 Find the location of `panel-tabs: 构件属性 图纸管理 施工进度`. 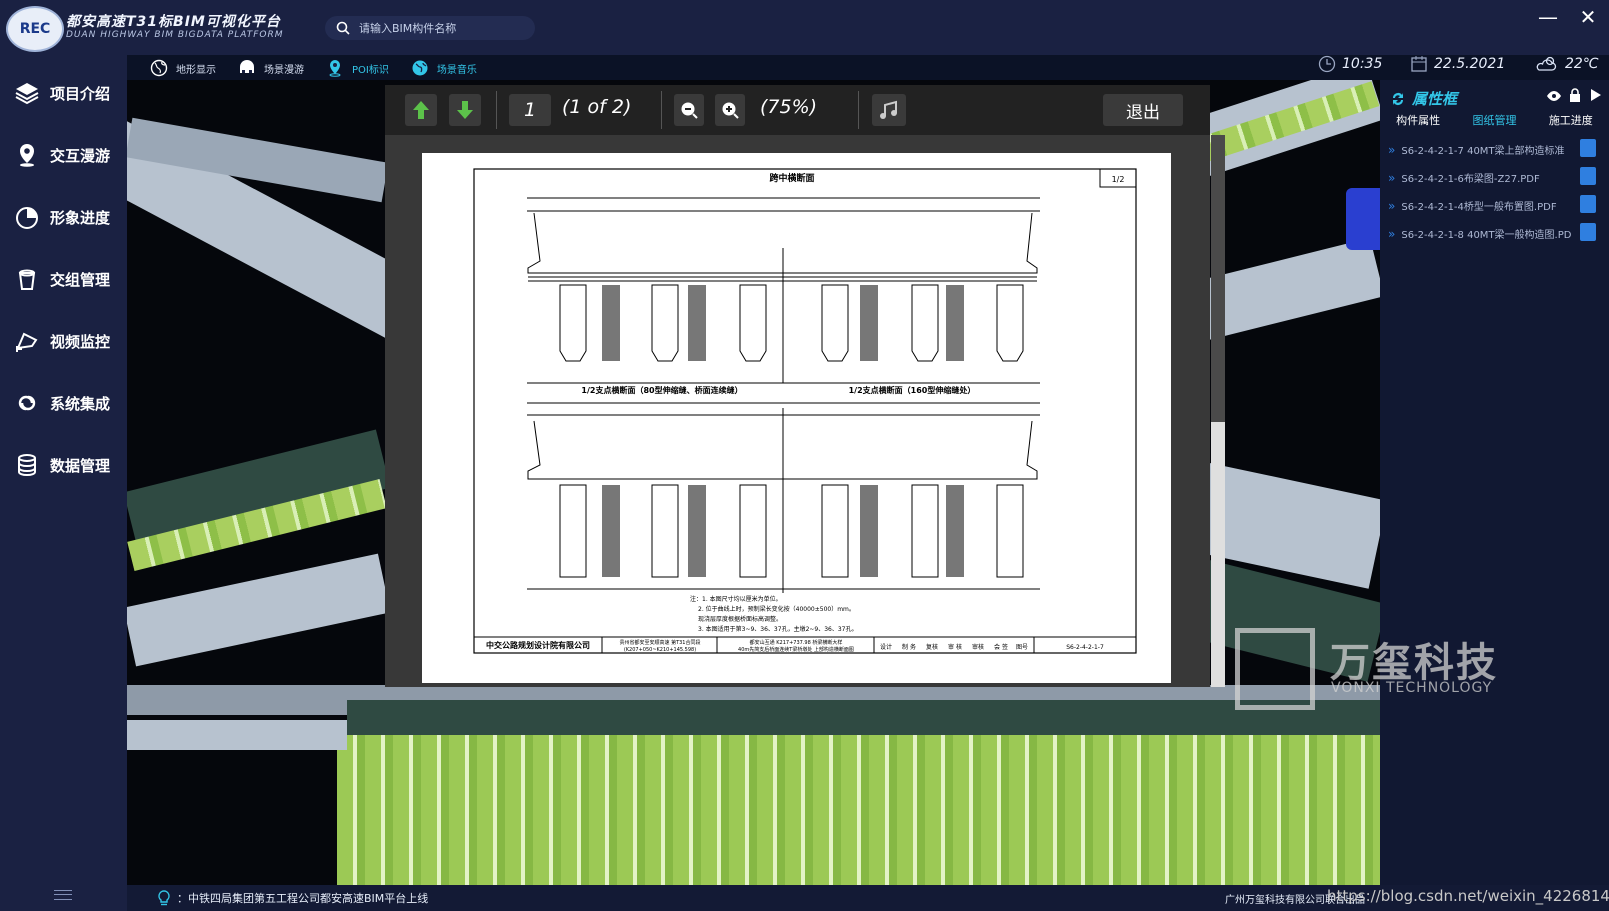

panel-tabs: 构件属性 图纸管理 施工进度 is located at coordinates (1494, 122).